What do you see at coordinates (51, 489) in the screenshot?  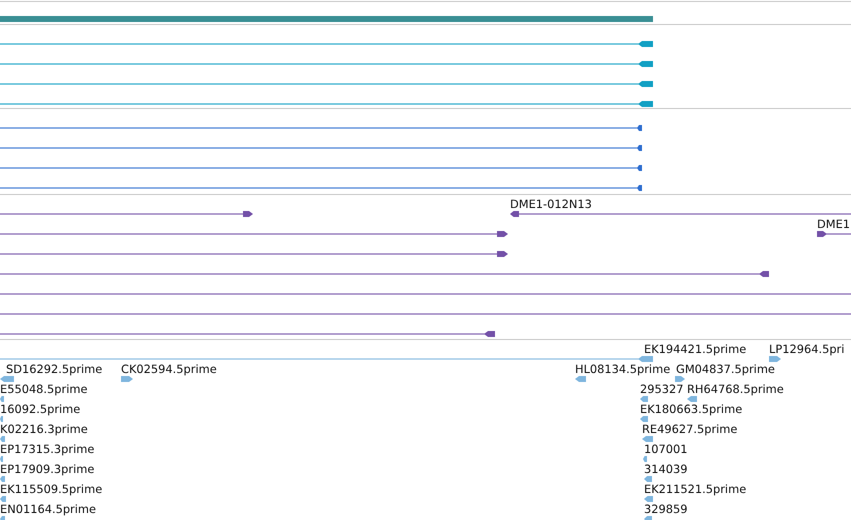 I see `feature-label: EK115509.5prime` at bounding box center [51, 489].